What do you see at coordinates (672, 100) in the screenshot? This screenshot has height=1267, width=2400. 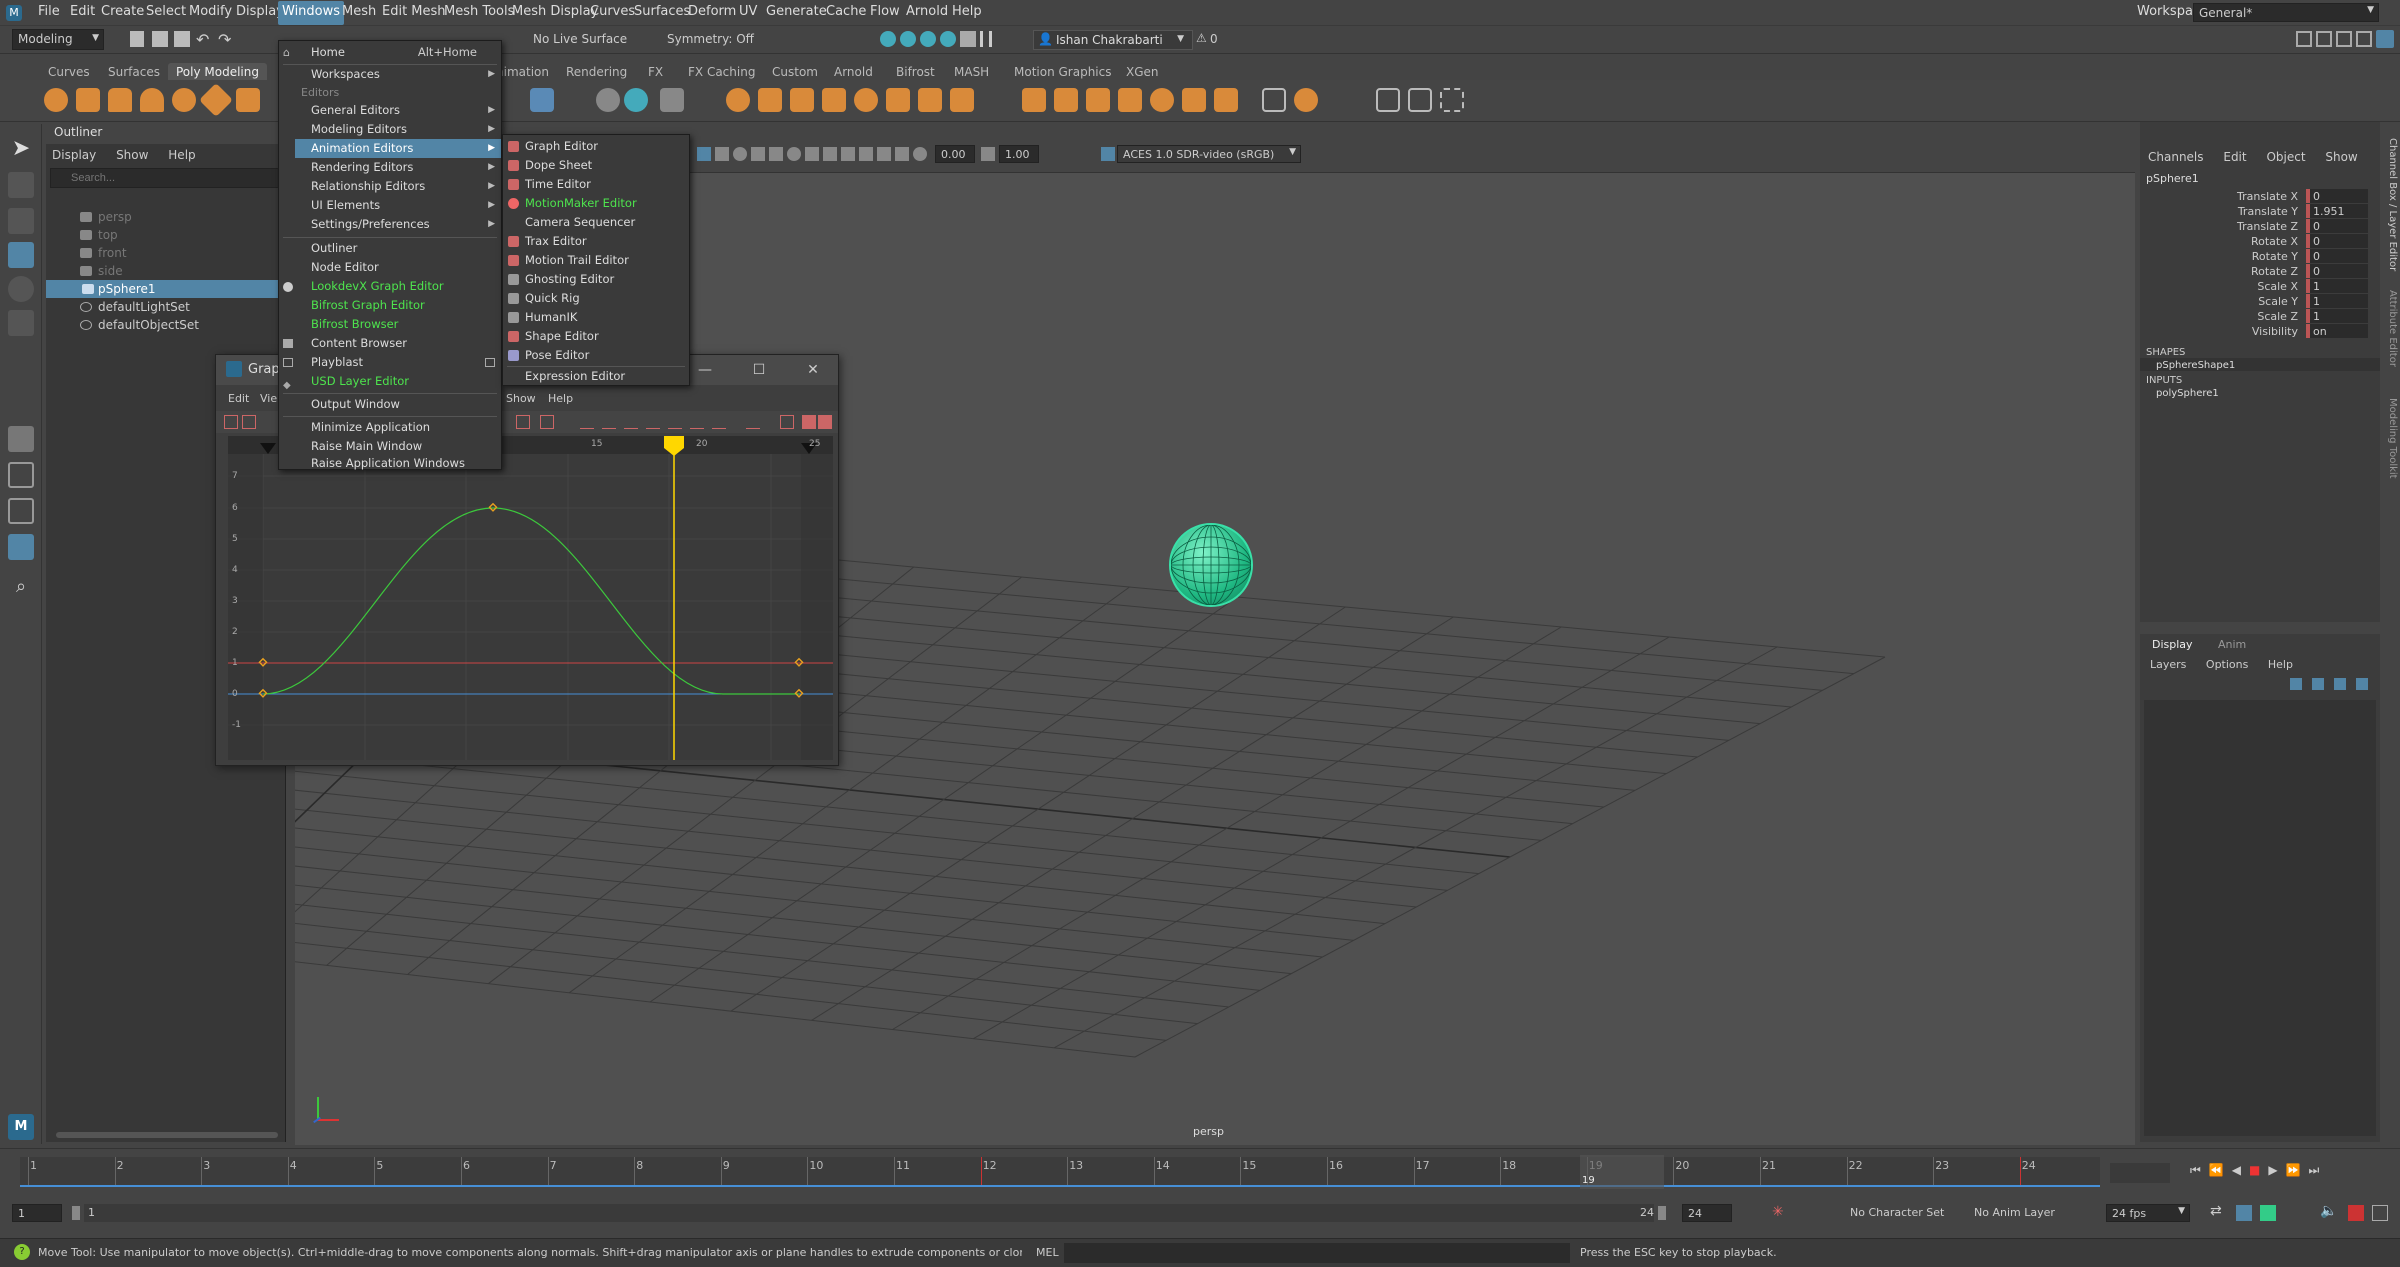 I see `smooth-icon` at bounding box center [672, 100].